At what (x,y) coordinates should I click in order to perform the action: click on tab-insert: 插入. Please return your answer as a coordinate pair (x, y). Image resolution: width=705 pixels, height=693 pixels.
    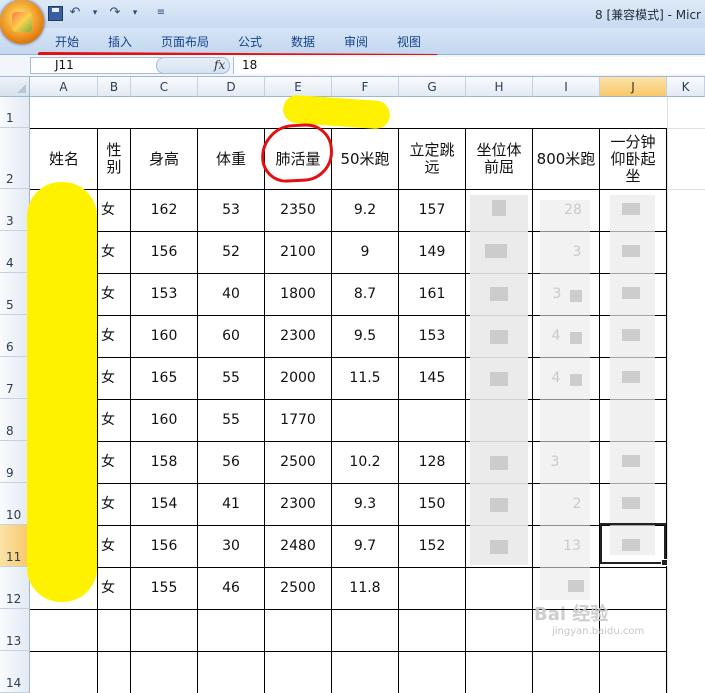
    Looking at the image, I should click on (120, 41).